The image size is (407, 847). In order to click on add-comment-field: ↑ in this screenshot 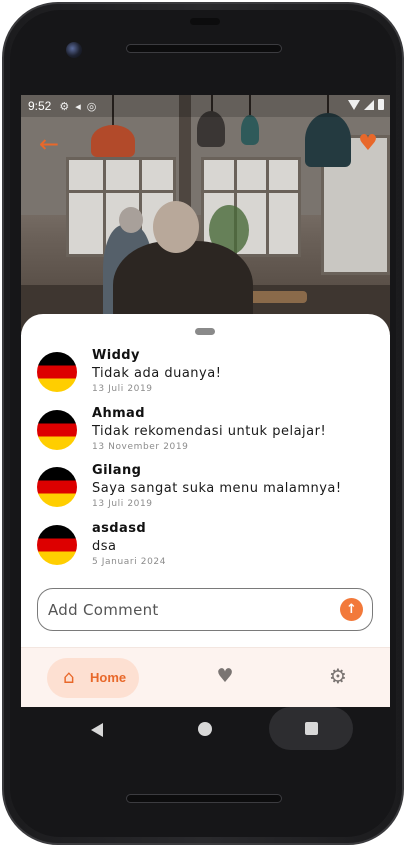, I will do `click(205, 609)`.